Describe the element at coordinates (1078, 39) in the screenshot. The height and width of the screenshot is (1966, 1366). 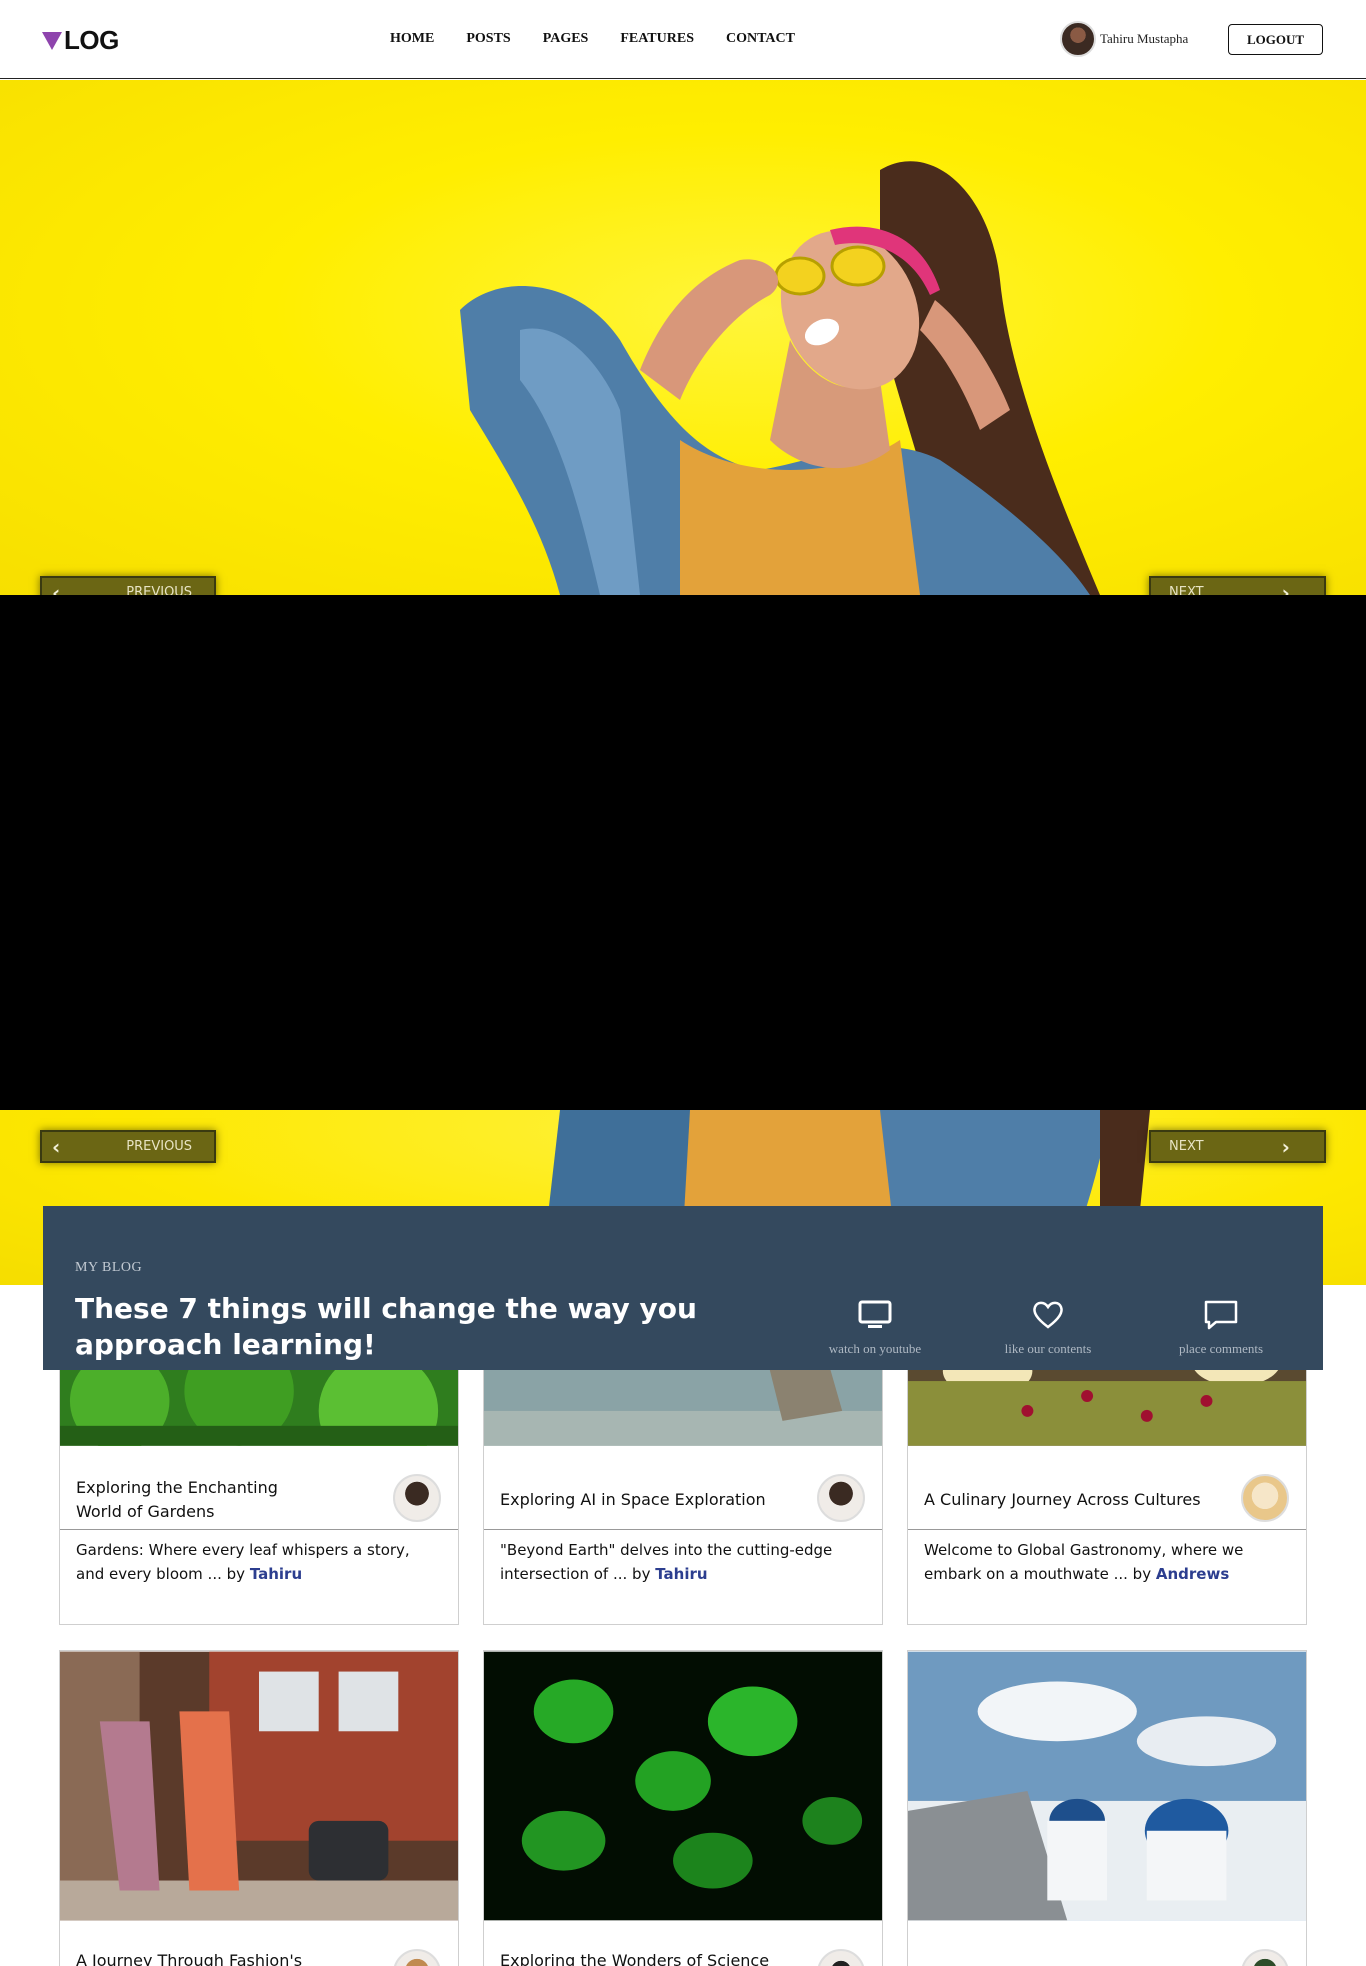
I see `user-avatar` at that location.